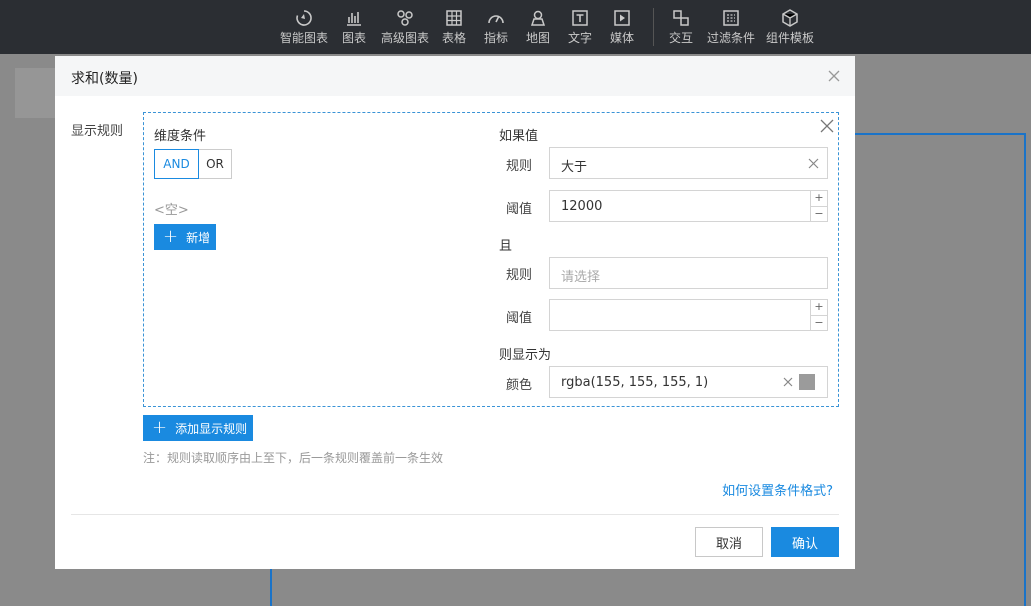 This screenshot has width=1031, height=606. I want to click on toolbar-item-label: 智能图表, so click(304, 38).